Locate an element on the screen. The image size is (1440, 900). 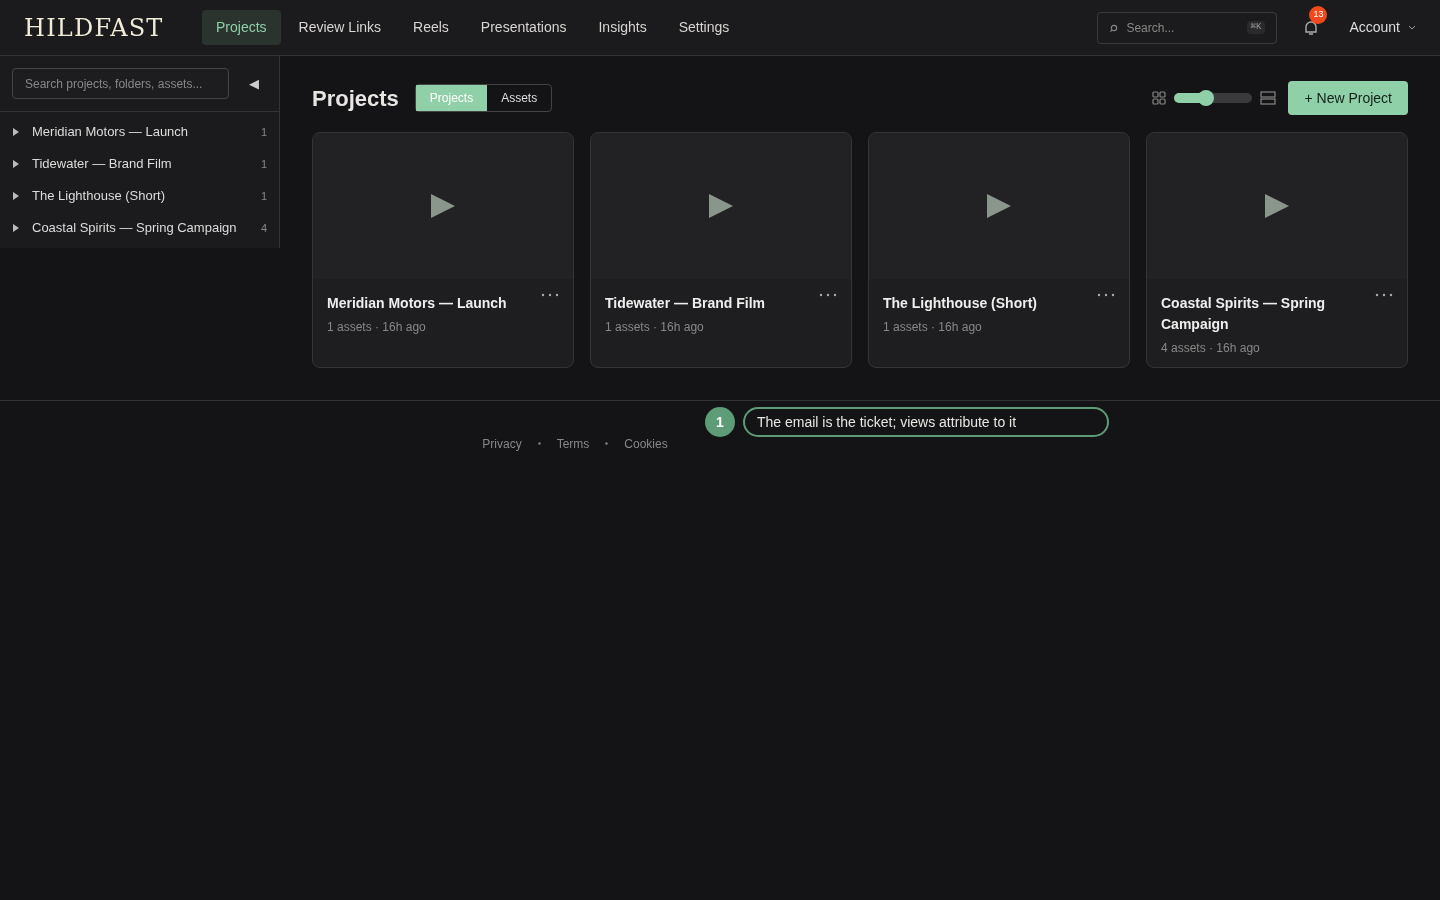
card-title: Tidewater — Brand Film is located at coordinates (685, 303).